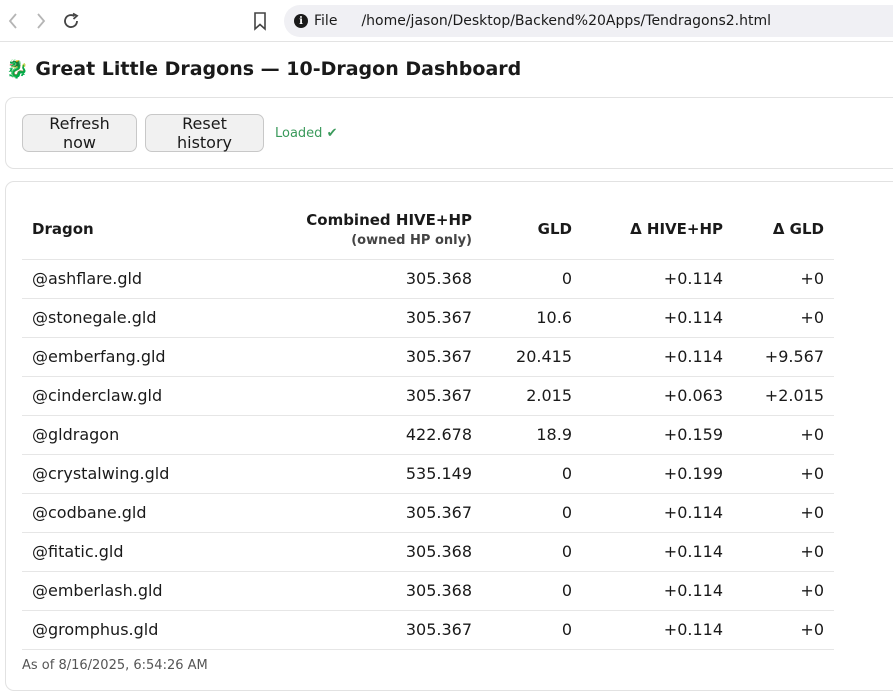 This screenshot has height=694, width=893. Describe the element at coordinates (137, 591) in the screenshot. I see `cell-dragon: @emberlash.gld` at that location.